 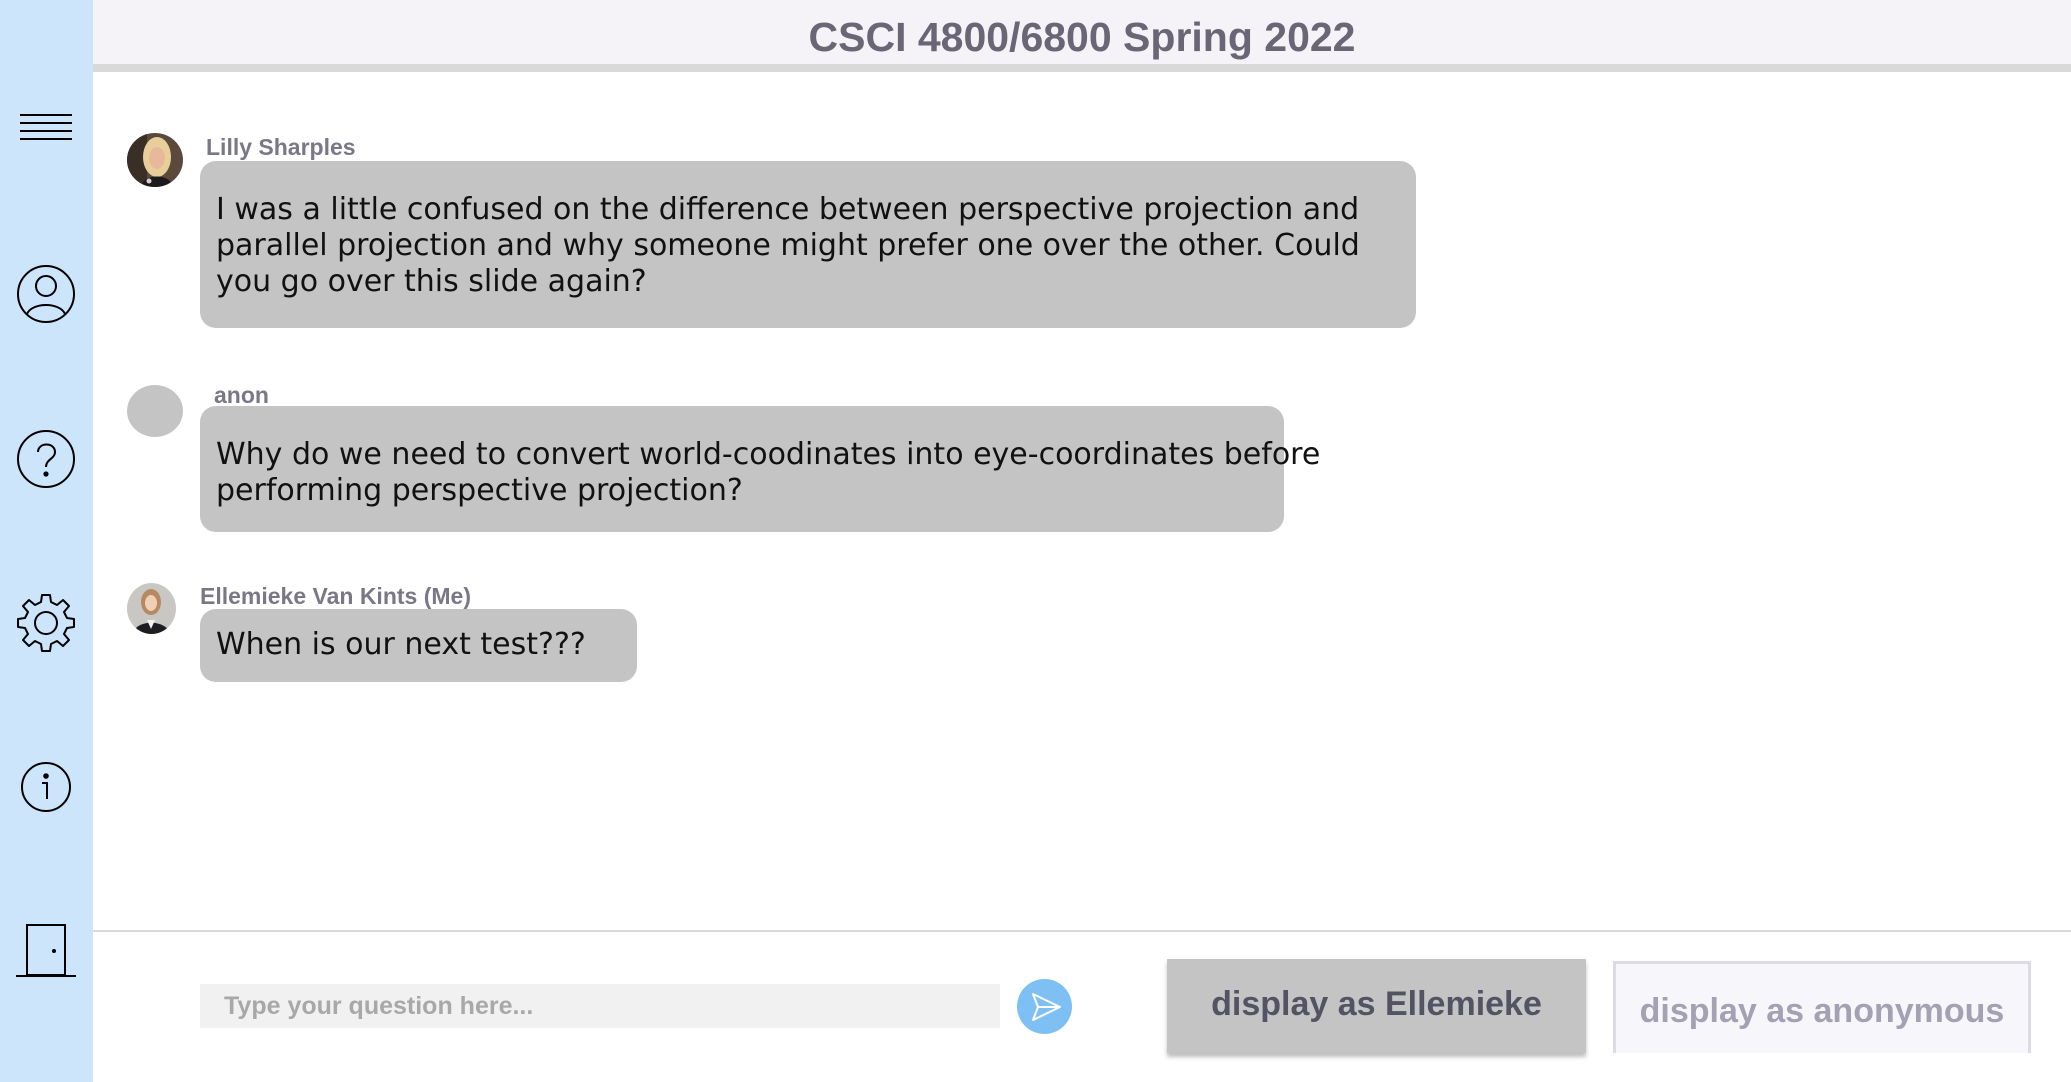 I want to click on profile-icon, so click(x=46, y=294).